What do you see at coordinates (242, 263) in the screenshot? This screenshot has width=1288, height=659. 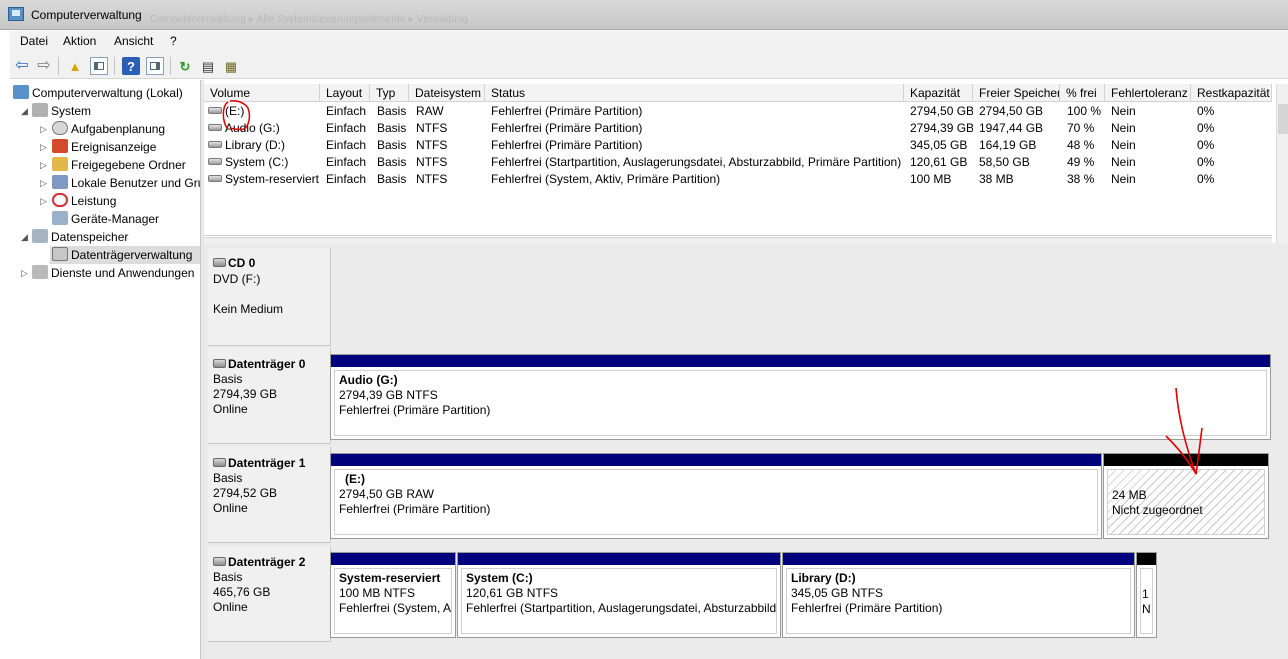 I see `disk-name-label: CD 0` at bounding box center [242, 263].